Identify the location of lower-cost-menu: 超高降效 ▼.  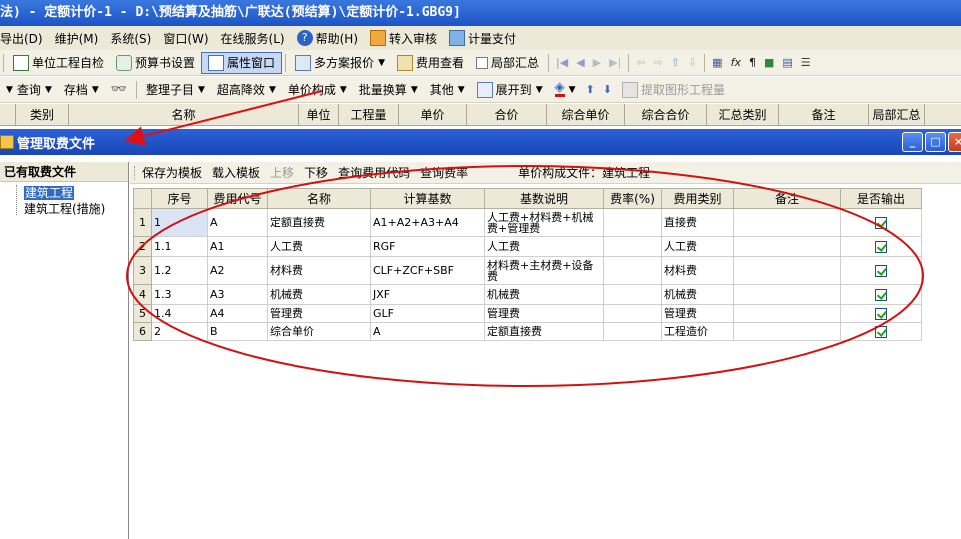
(246, 90).